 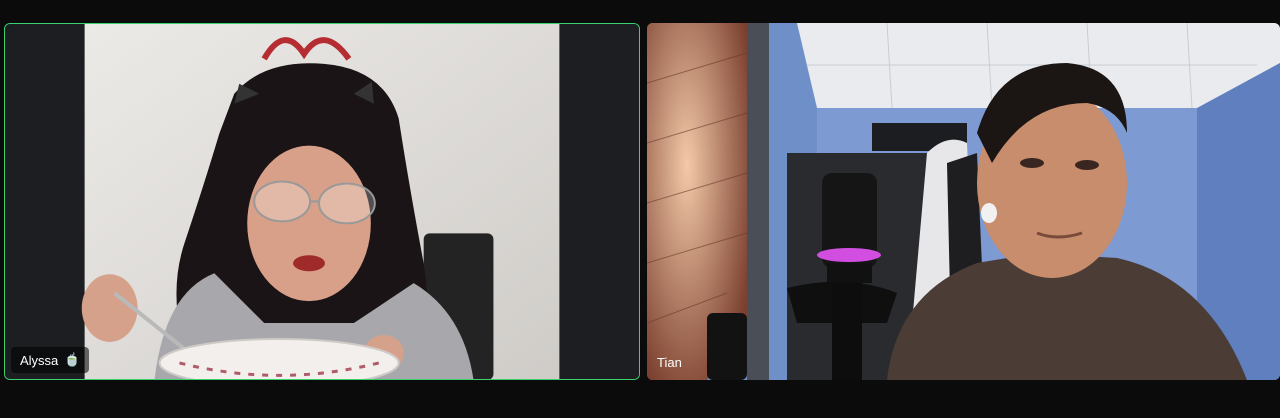 I want to click on participant-name-badge: Alyssa 🍵, so click(x=50, y=360).